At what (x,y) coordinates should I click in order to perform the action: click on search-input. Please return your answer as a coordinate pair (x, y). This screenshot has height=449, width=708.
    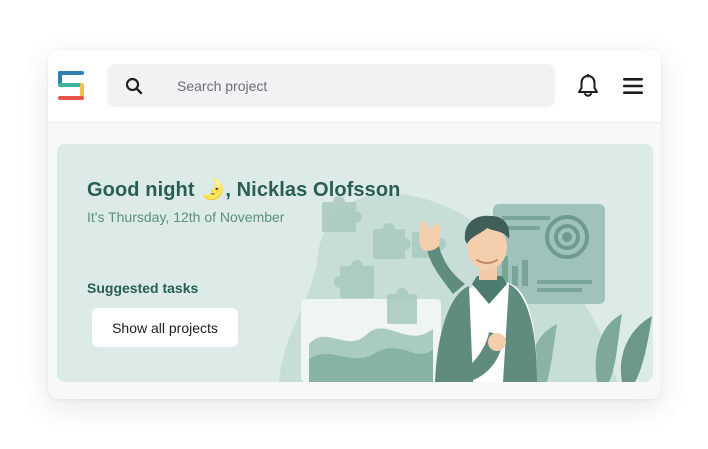
    Looking at the image, I should click on (357, 85).